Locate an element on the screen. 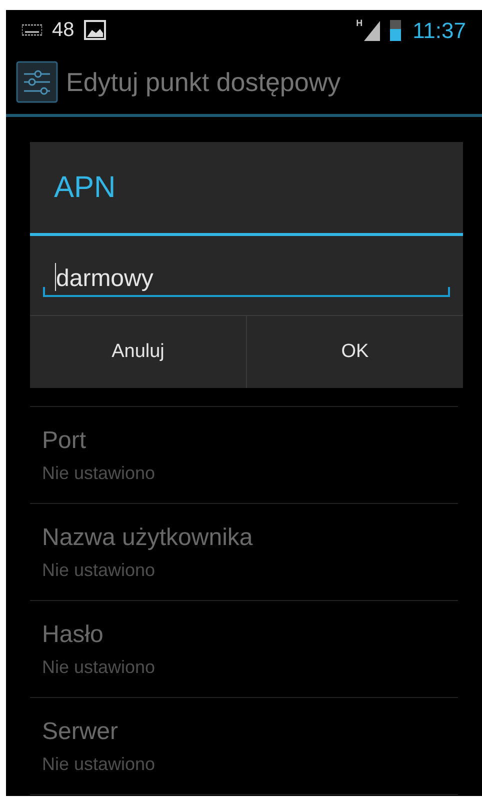 This screenshot has width=482, height=802. settings-item: Nazwa użytkownika Nie ustawiono is located at coordinates (244, 552).